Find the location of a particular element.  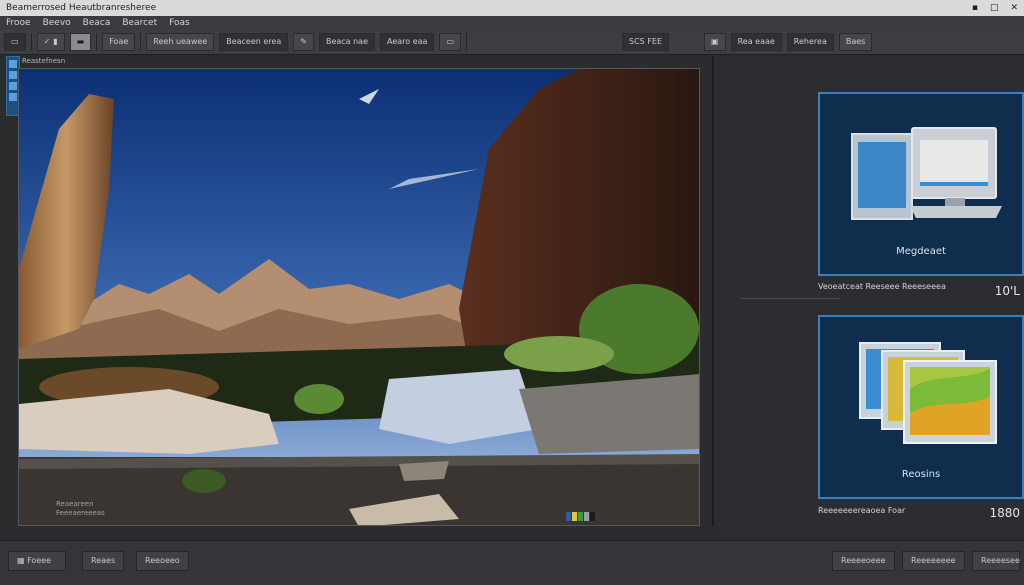

menu-bar: Frooe Beevo Beaca Bearcet Foas is located at coordinates (512, 23).